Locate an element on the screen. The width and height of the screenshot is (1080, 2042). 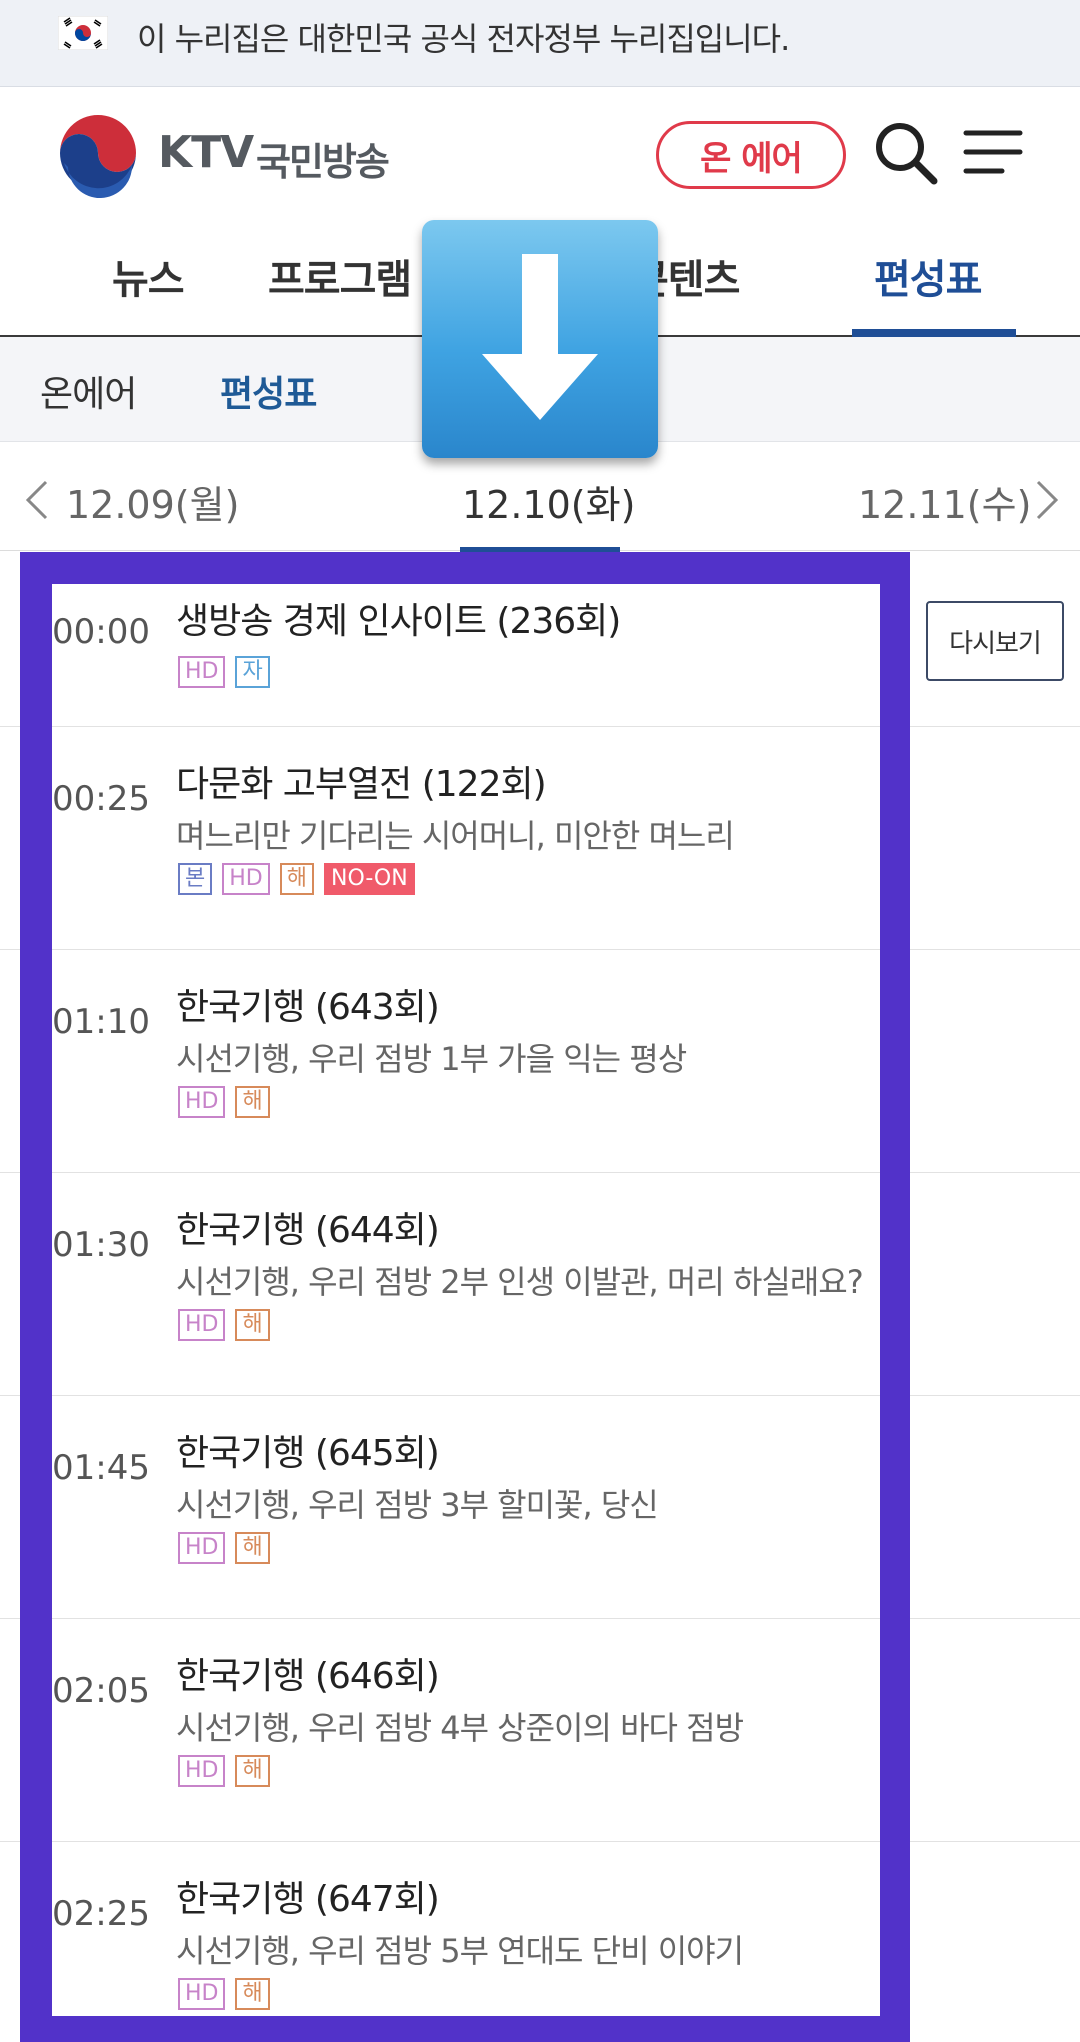
tag-original: 본 is located at coordinates (195, 879).